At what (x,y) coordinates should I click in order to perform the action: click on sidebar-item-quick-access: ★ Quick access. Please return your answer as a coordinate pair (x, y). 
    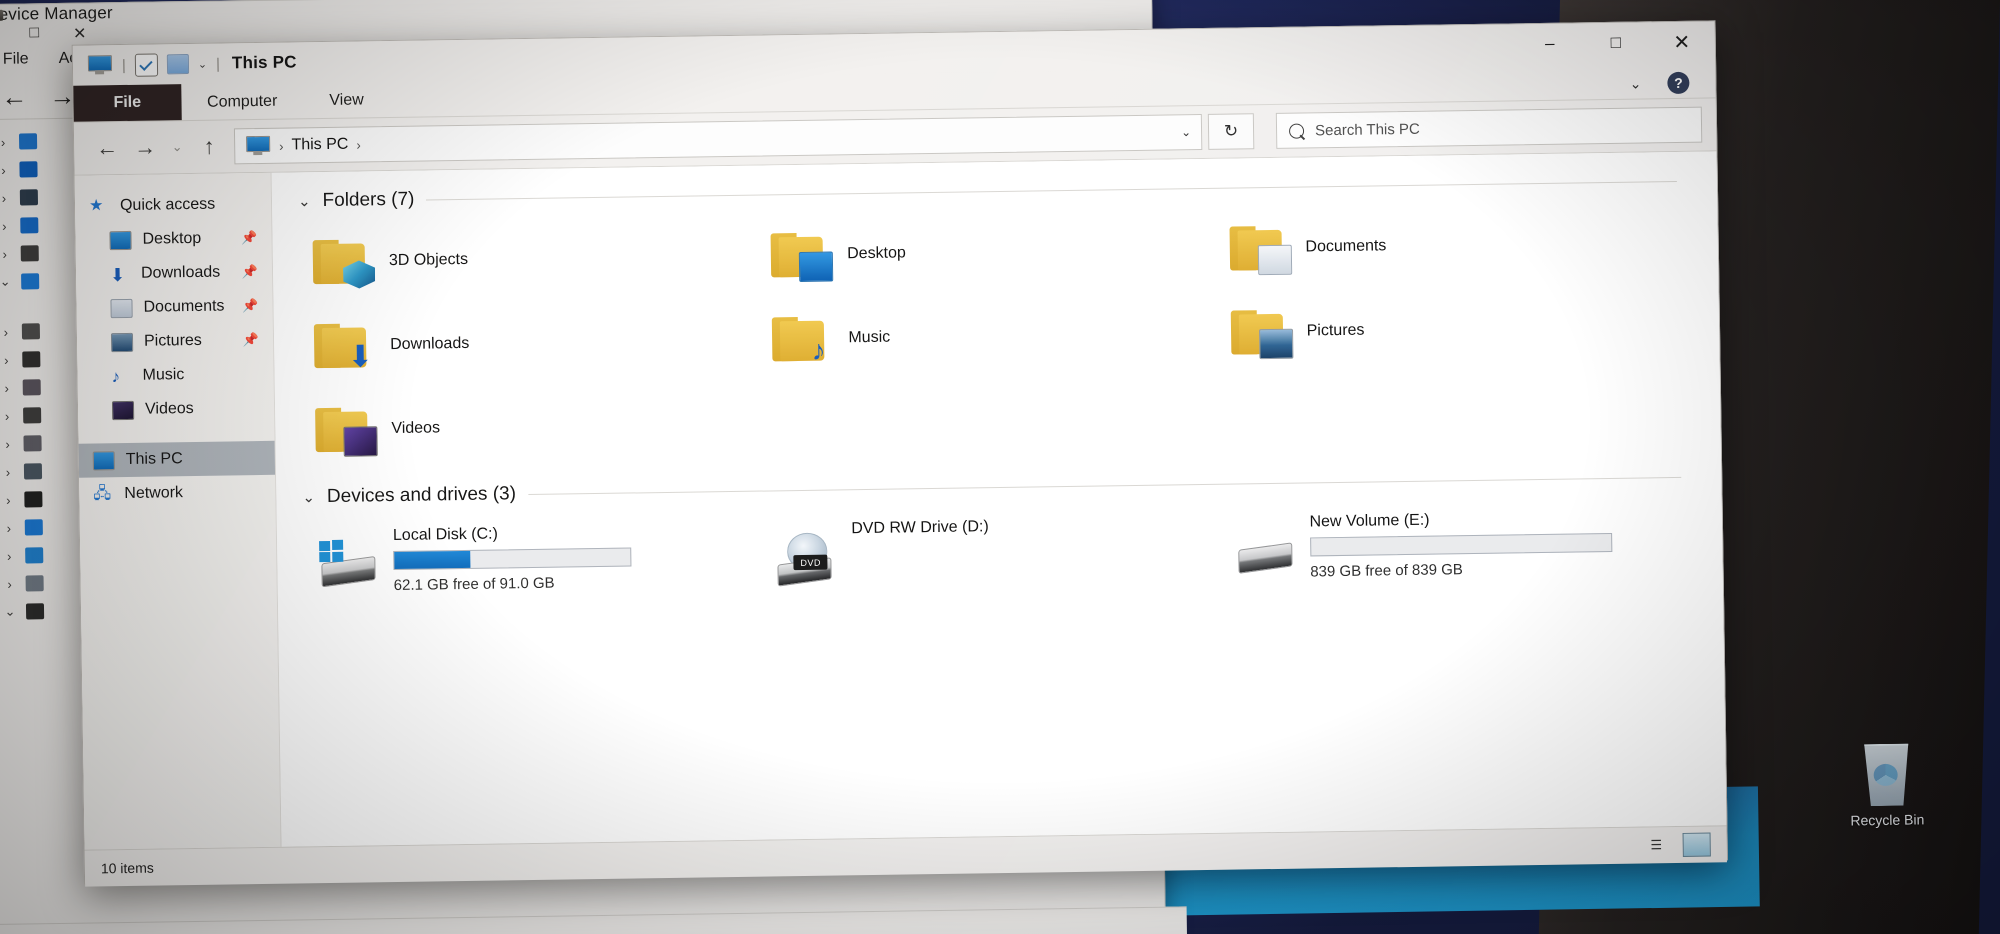
    Looking at the image, I should click on (173, 205).